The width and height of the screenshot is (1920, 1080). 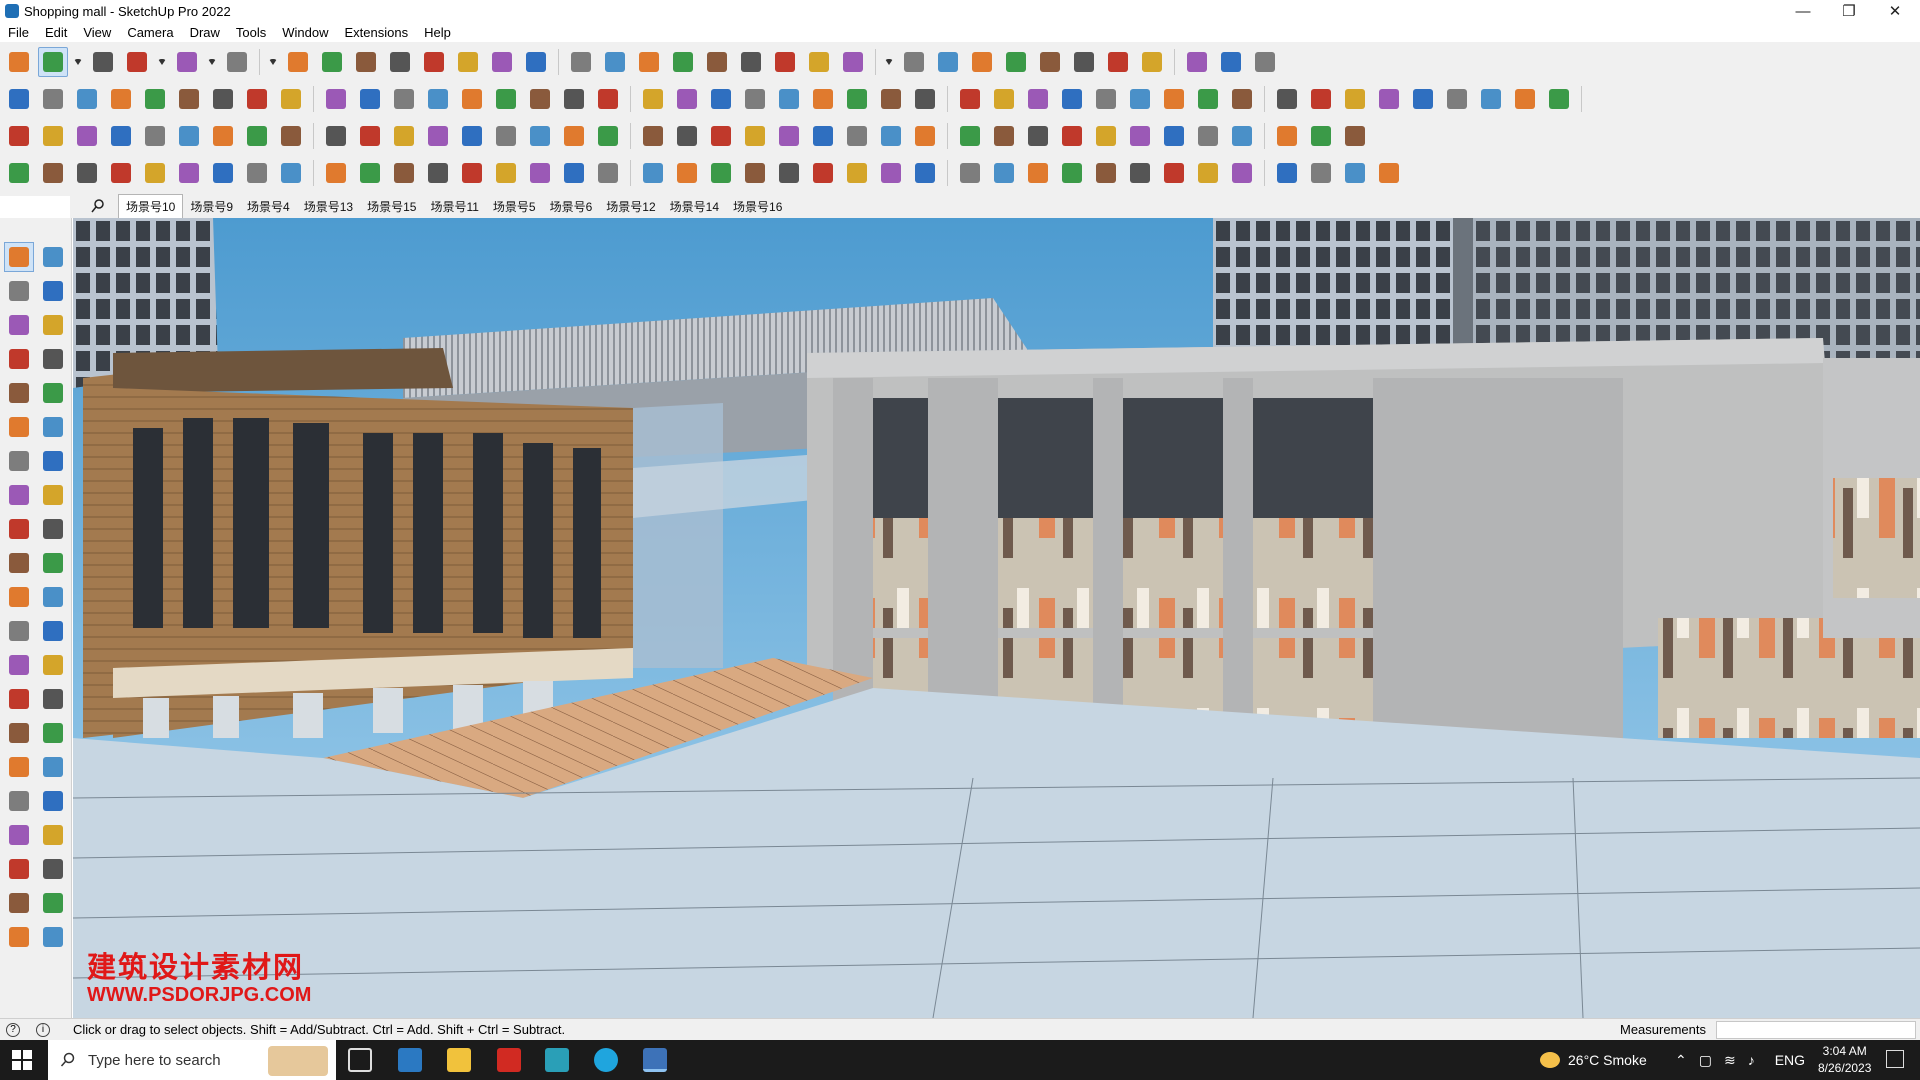 What do you see at coordinates (404, 136) in the screenshot?
I see `curve-icon` at bounding box center [404, 136].